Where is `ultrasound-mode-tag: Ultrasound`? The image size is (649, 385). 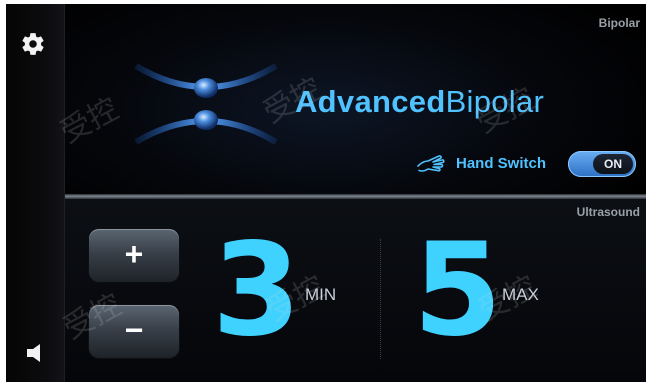
ultrasound-mode-tag: Ultrasound is located at coordinates (608, 212).